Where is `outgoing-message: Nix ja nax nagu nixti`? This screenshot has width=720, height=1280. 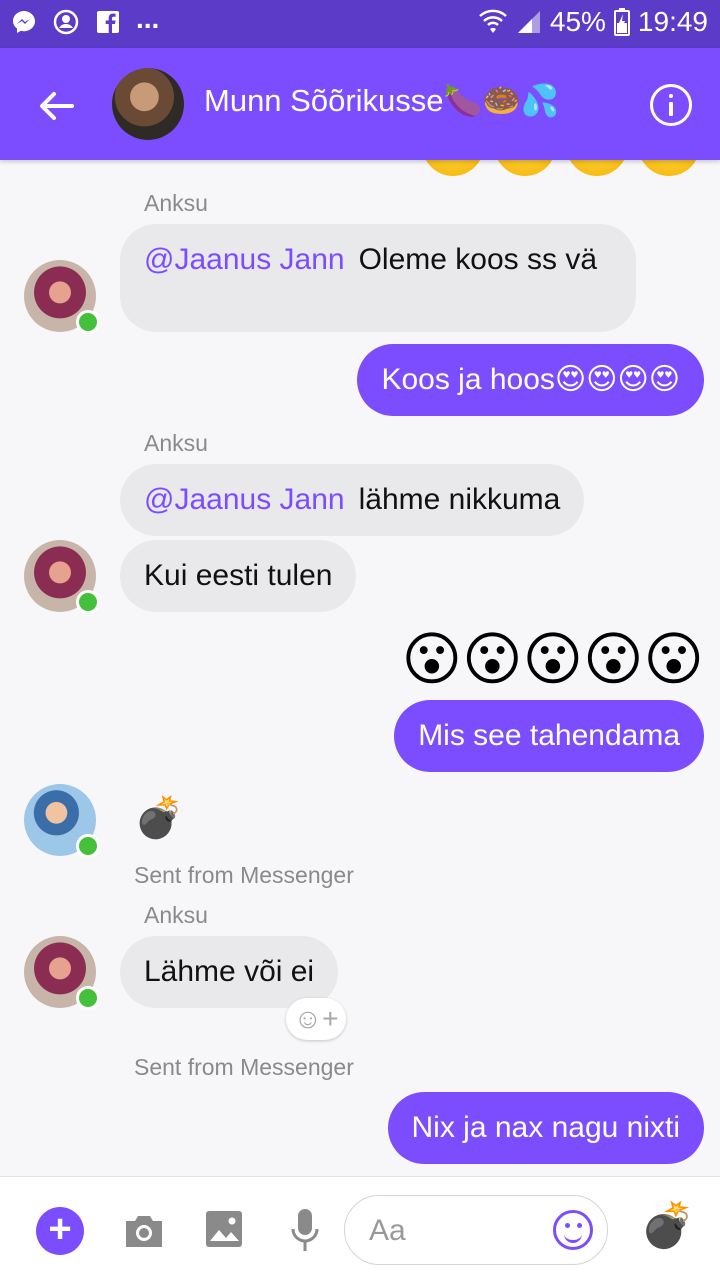 outgoing-message: Nix ja nax nagu nixti is located at coordinates (545, 1128).